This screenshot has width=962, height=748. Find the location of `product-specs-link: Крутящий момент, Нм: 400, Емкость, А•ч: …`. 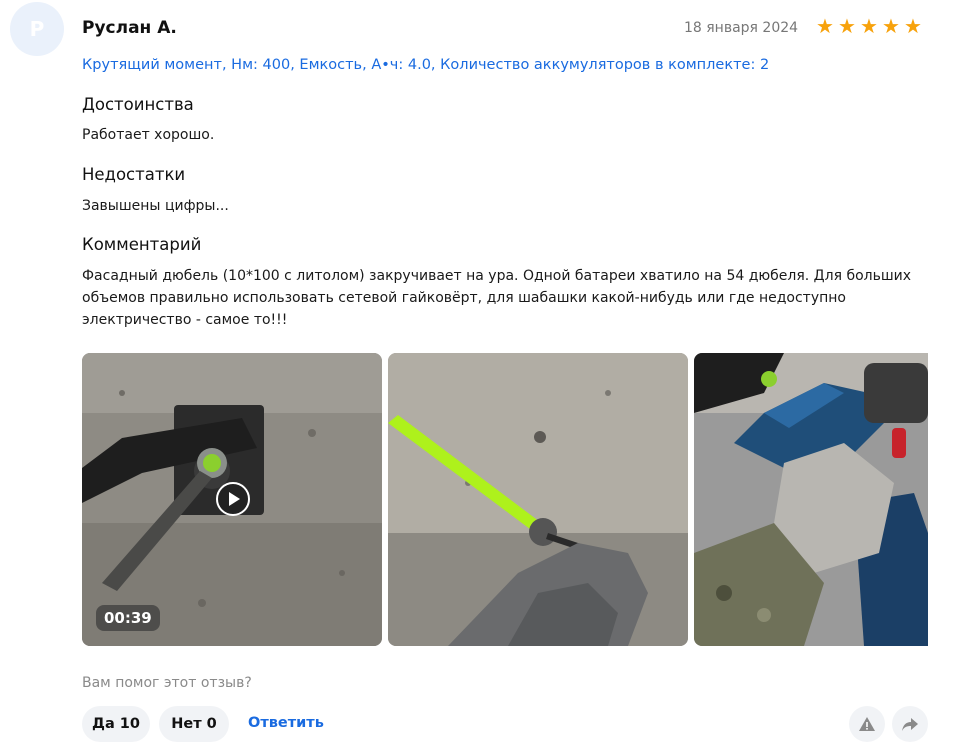

product-specs-link: Крутящий момент, Нм: 400, Емкость, А•ч: … is located at coordinates (425, 65).